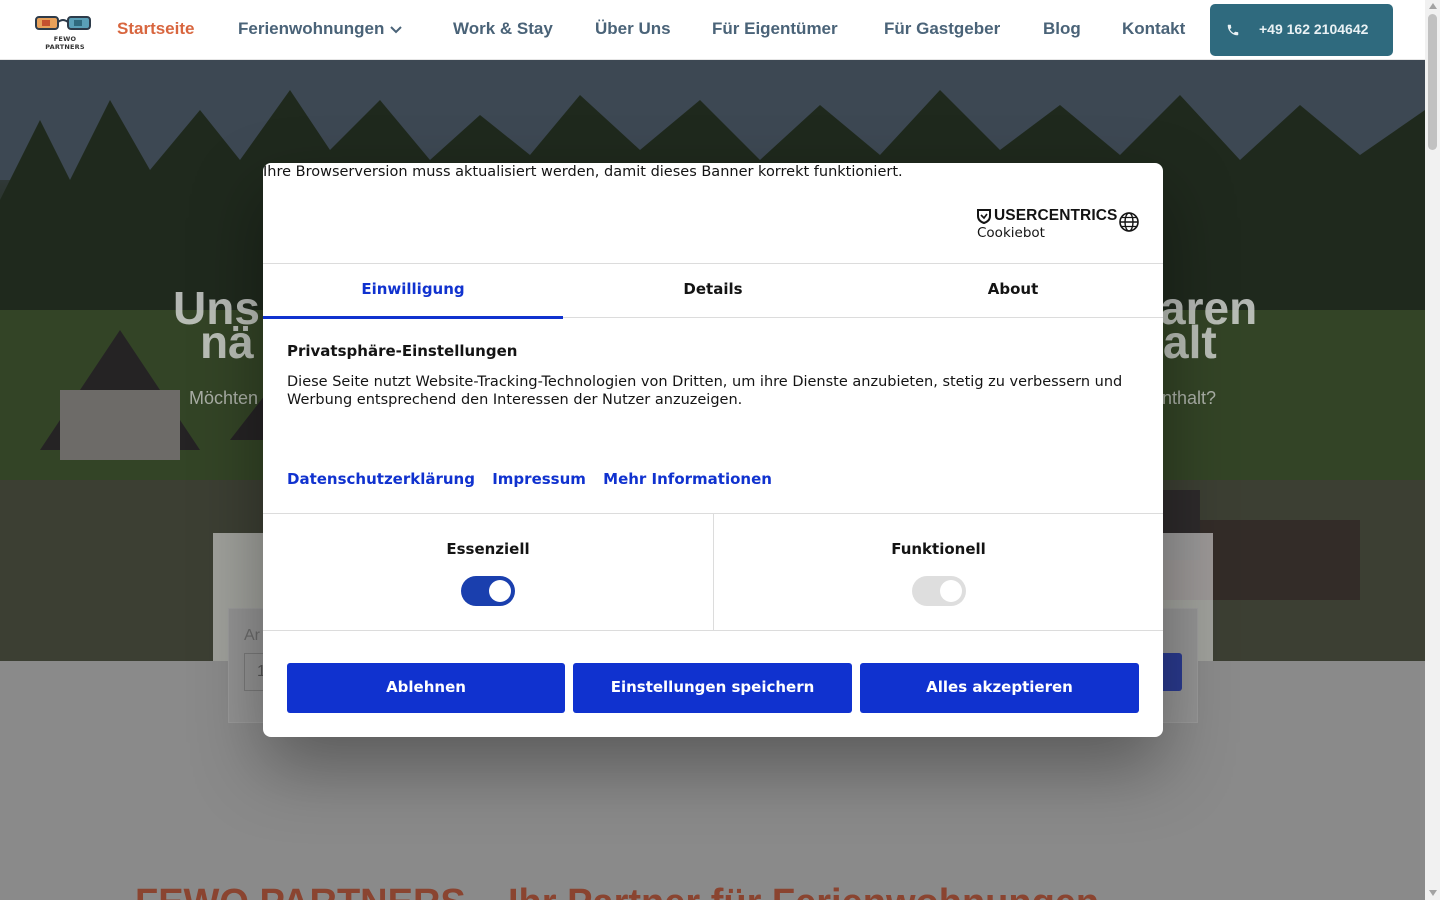  I want to click on link-datenschutz: Datenschutzerklärung, so click(381, 479).